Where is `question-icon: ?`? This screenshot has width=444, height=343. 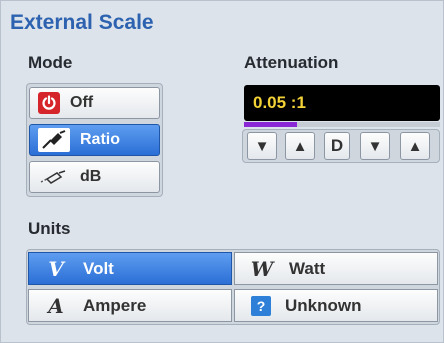
question-icon: ? is located at coordinates (261, 305).